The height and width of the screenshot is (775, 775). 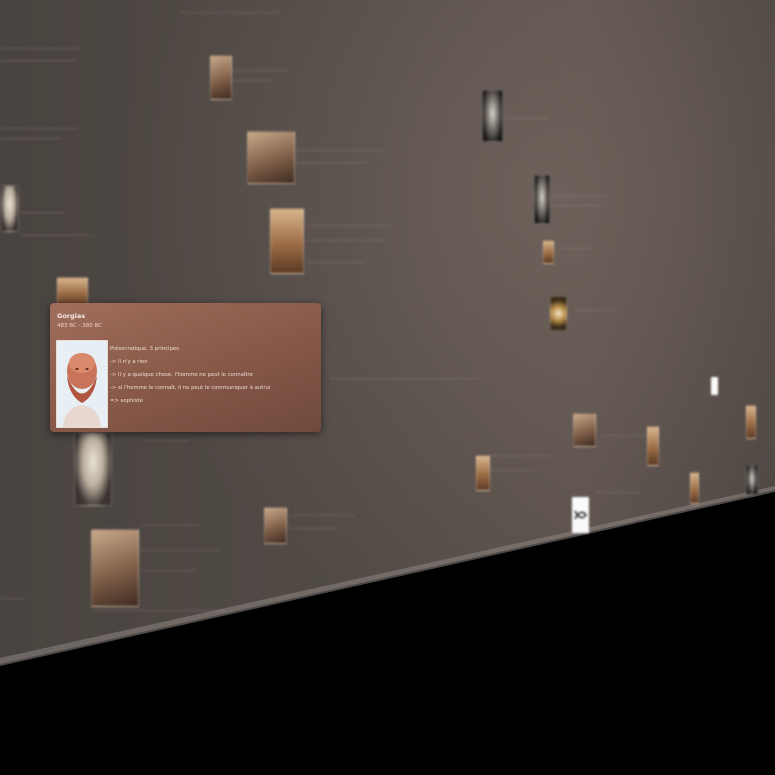 What do you see at coordinates (144, 349) in the screenshot?
I see `description-line: Présocratique. 3 principes` at bounding box center [144, 349].